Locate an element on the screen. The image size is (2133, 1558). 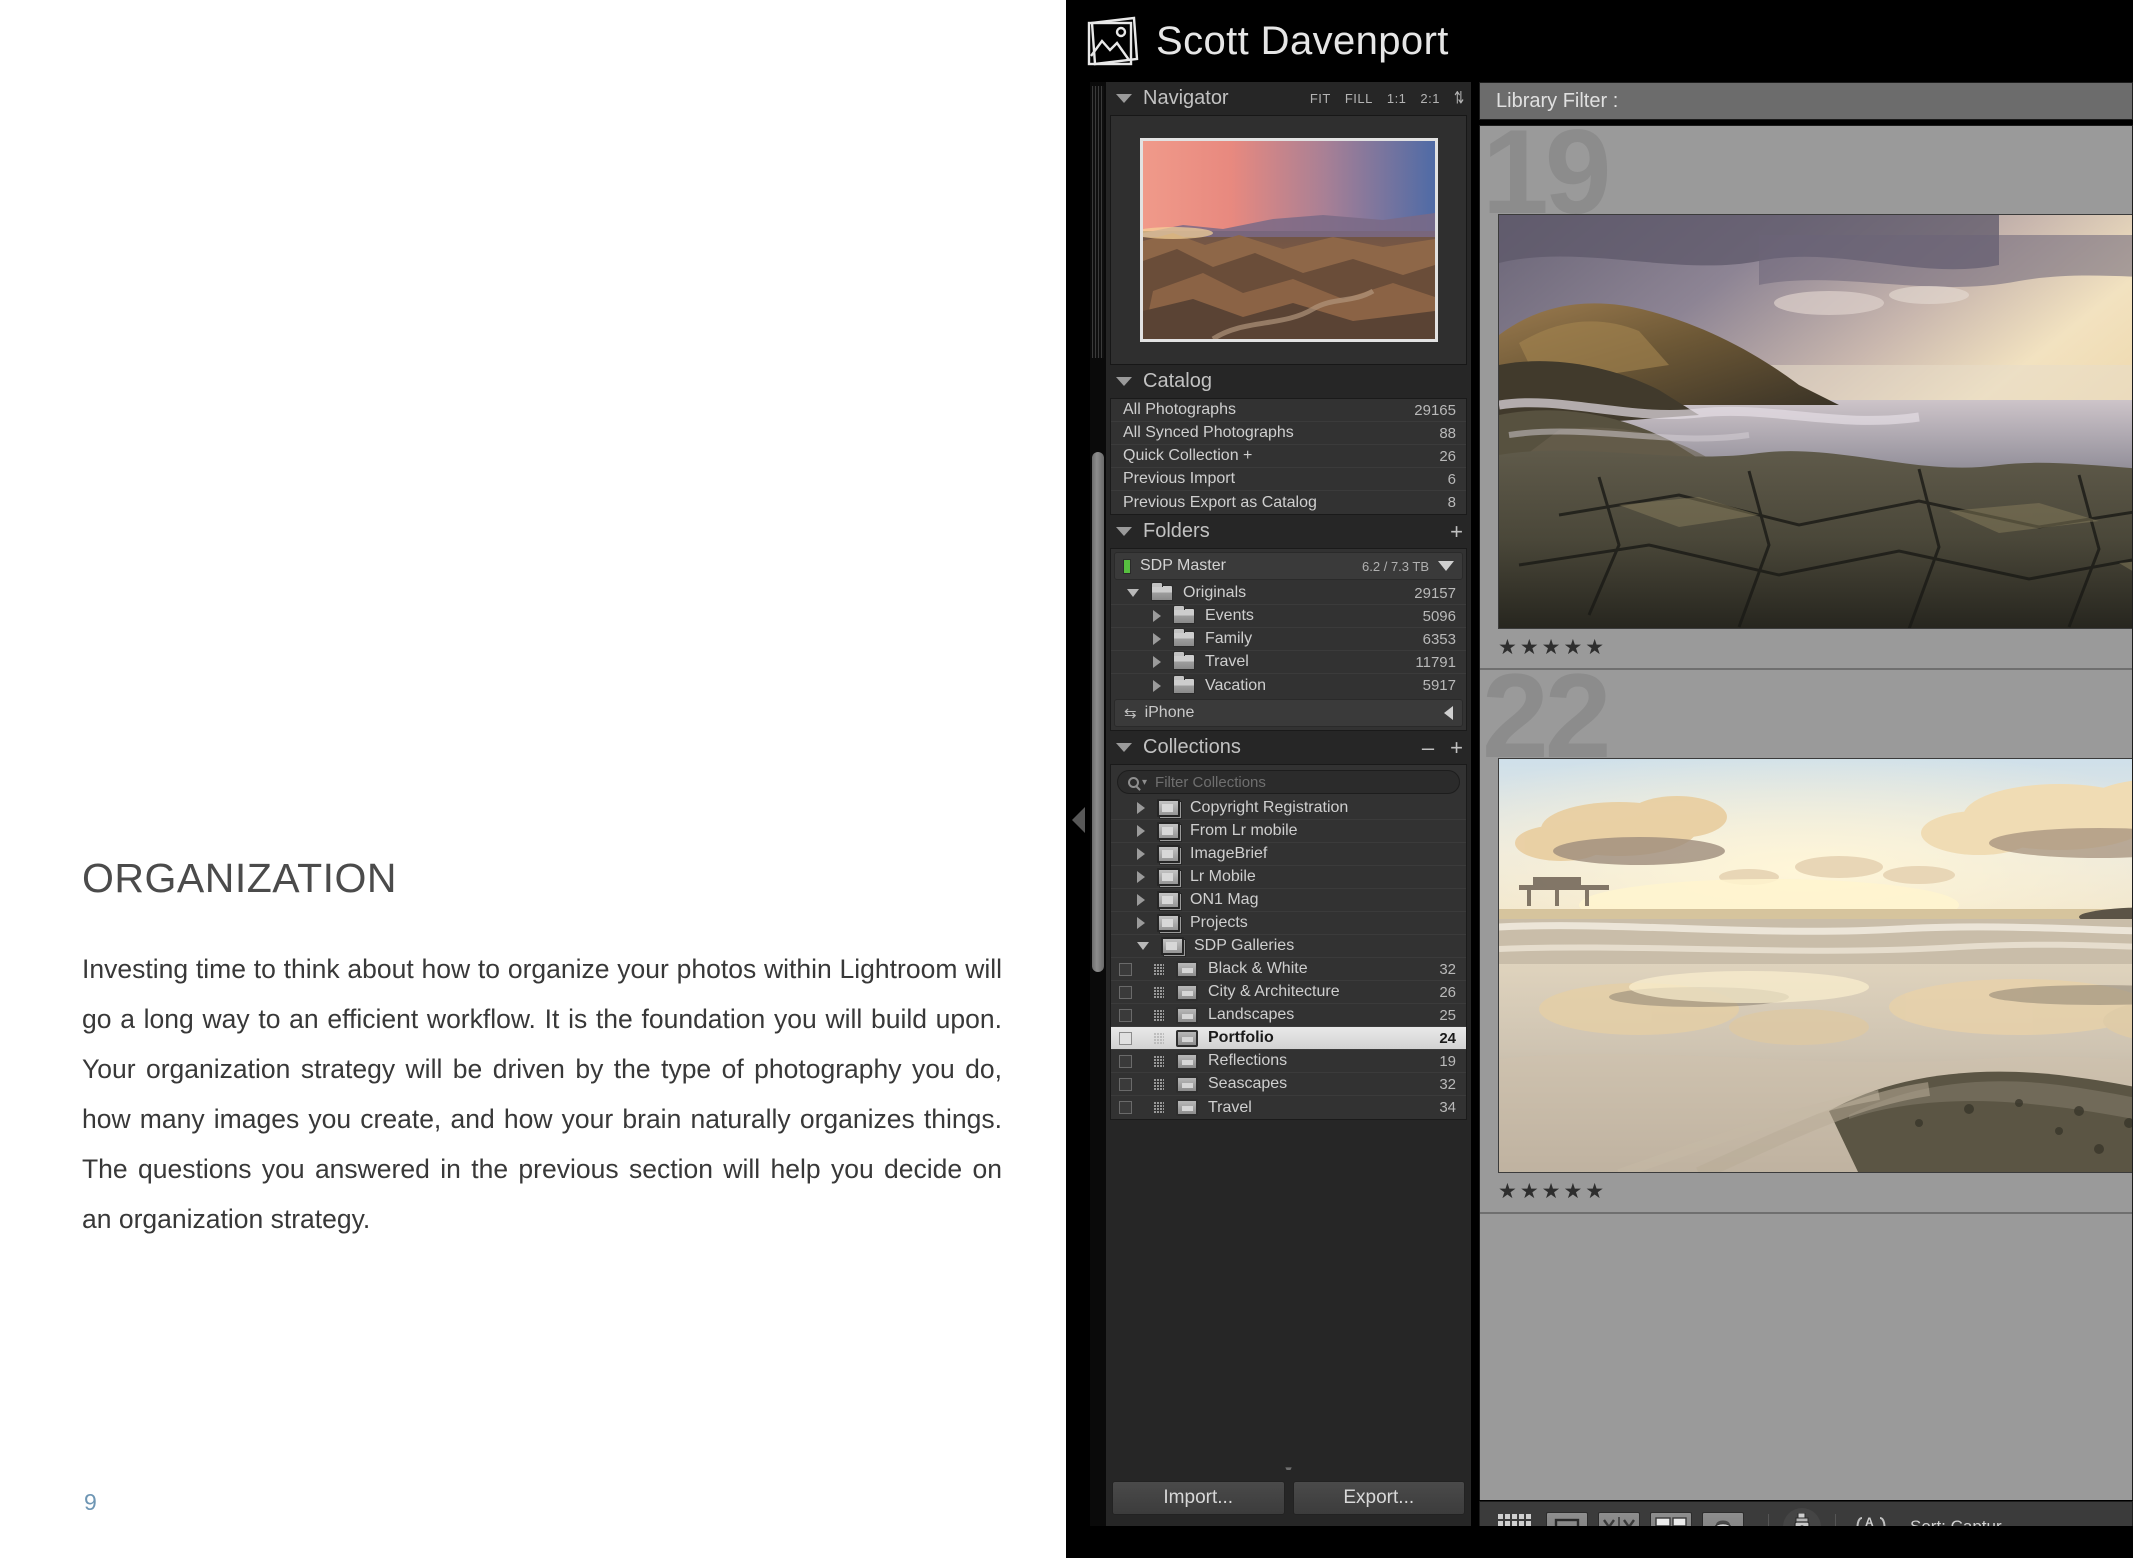
collection-row-selected: Portfolio 24 is located at coordinates (1288, 1038).